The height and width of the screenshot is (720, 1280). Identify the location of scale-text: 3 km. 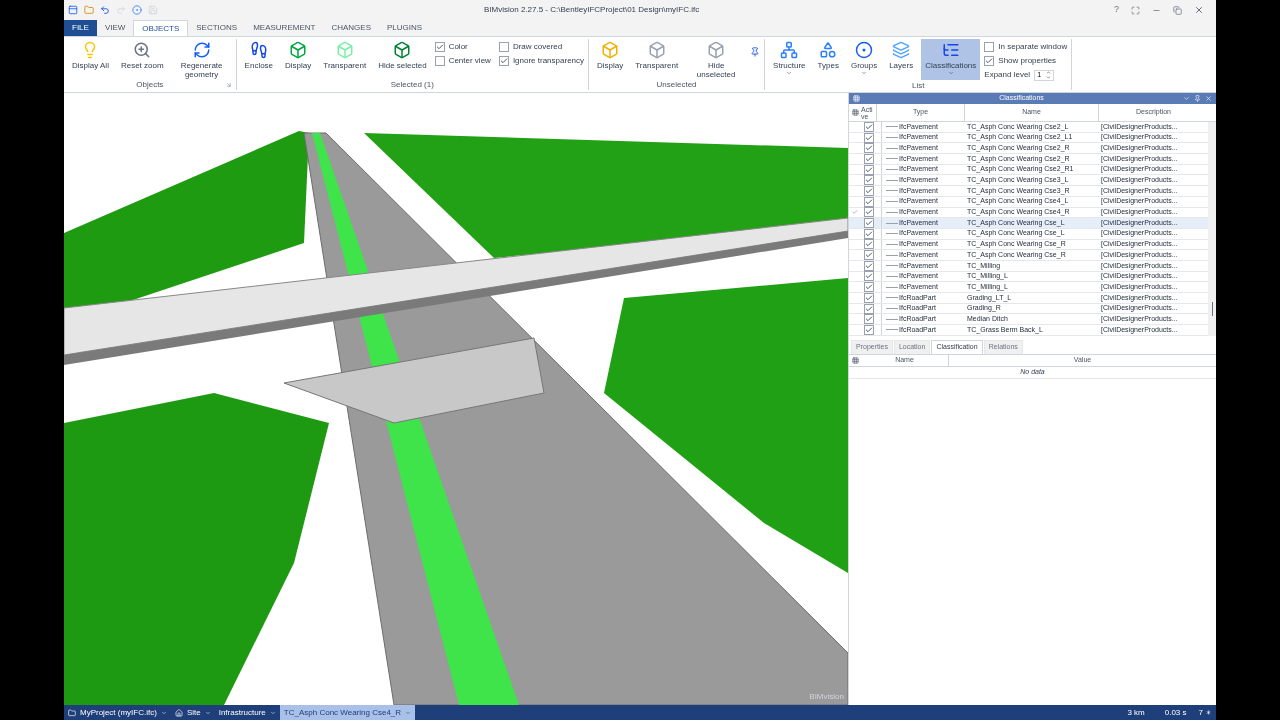
(1136, 712).